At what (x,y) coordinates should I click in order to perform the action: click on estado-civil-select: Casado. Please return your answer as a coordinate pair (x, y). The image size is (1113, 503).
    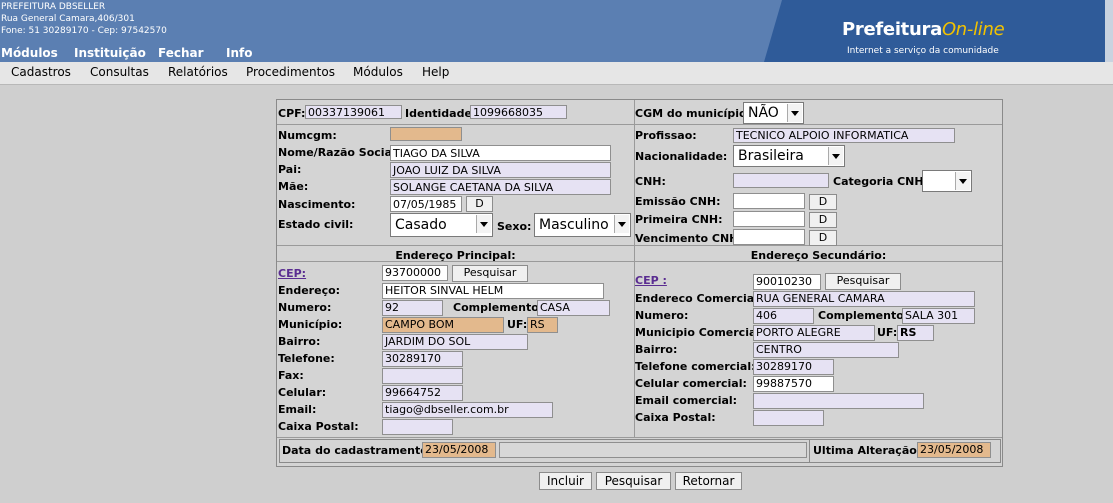
    Looking at the image, I should click on (441, 225).